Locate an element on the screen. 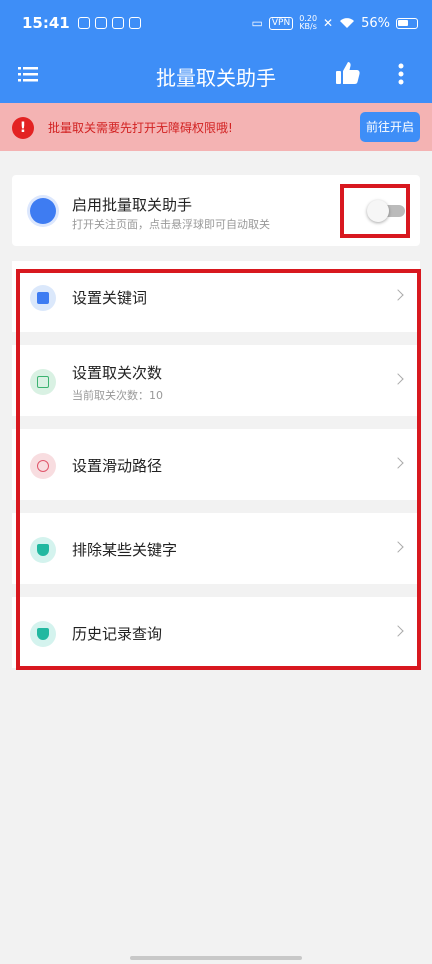 This screenshot has width=432, height=964. setting-row-count: 设置取关次数 当前取关次数：10 is located at coordinates (216, 380).